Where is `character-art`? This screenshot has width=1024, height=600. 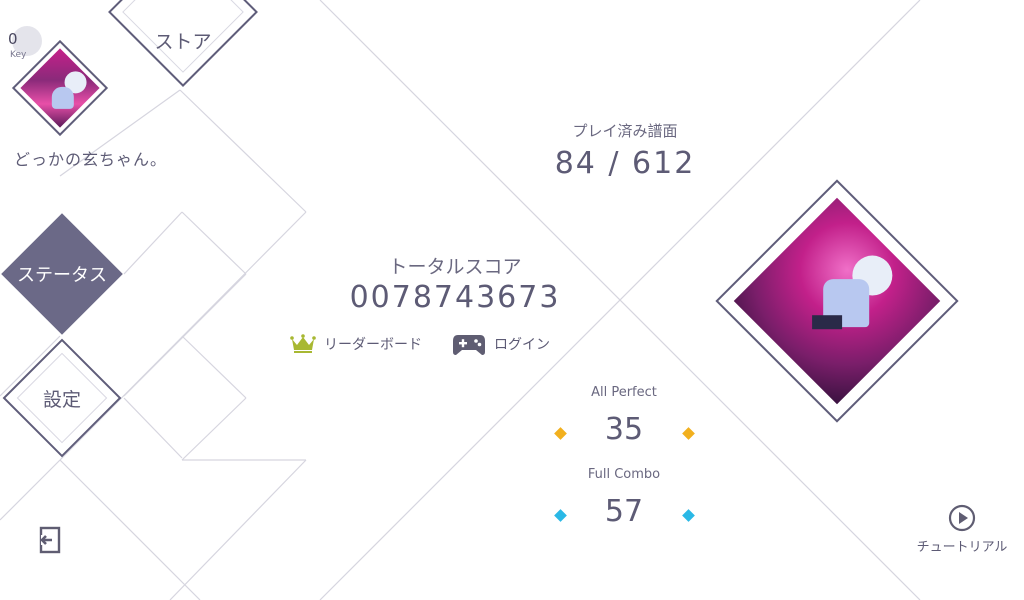
character-art is located at coordinates (837, 301).